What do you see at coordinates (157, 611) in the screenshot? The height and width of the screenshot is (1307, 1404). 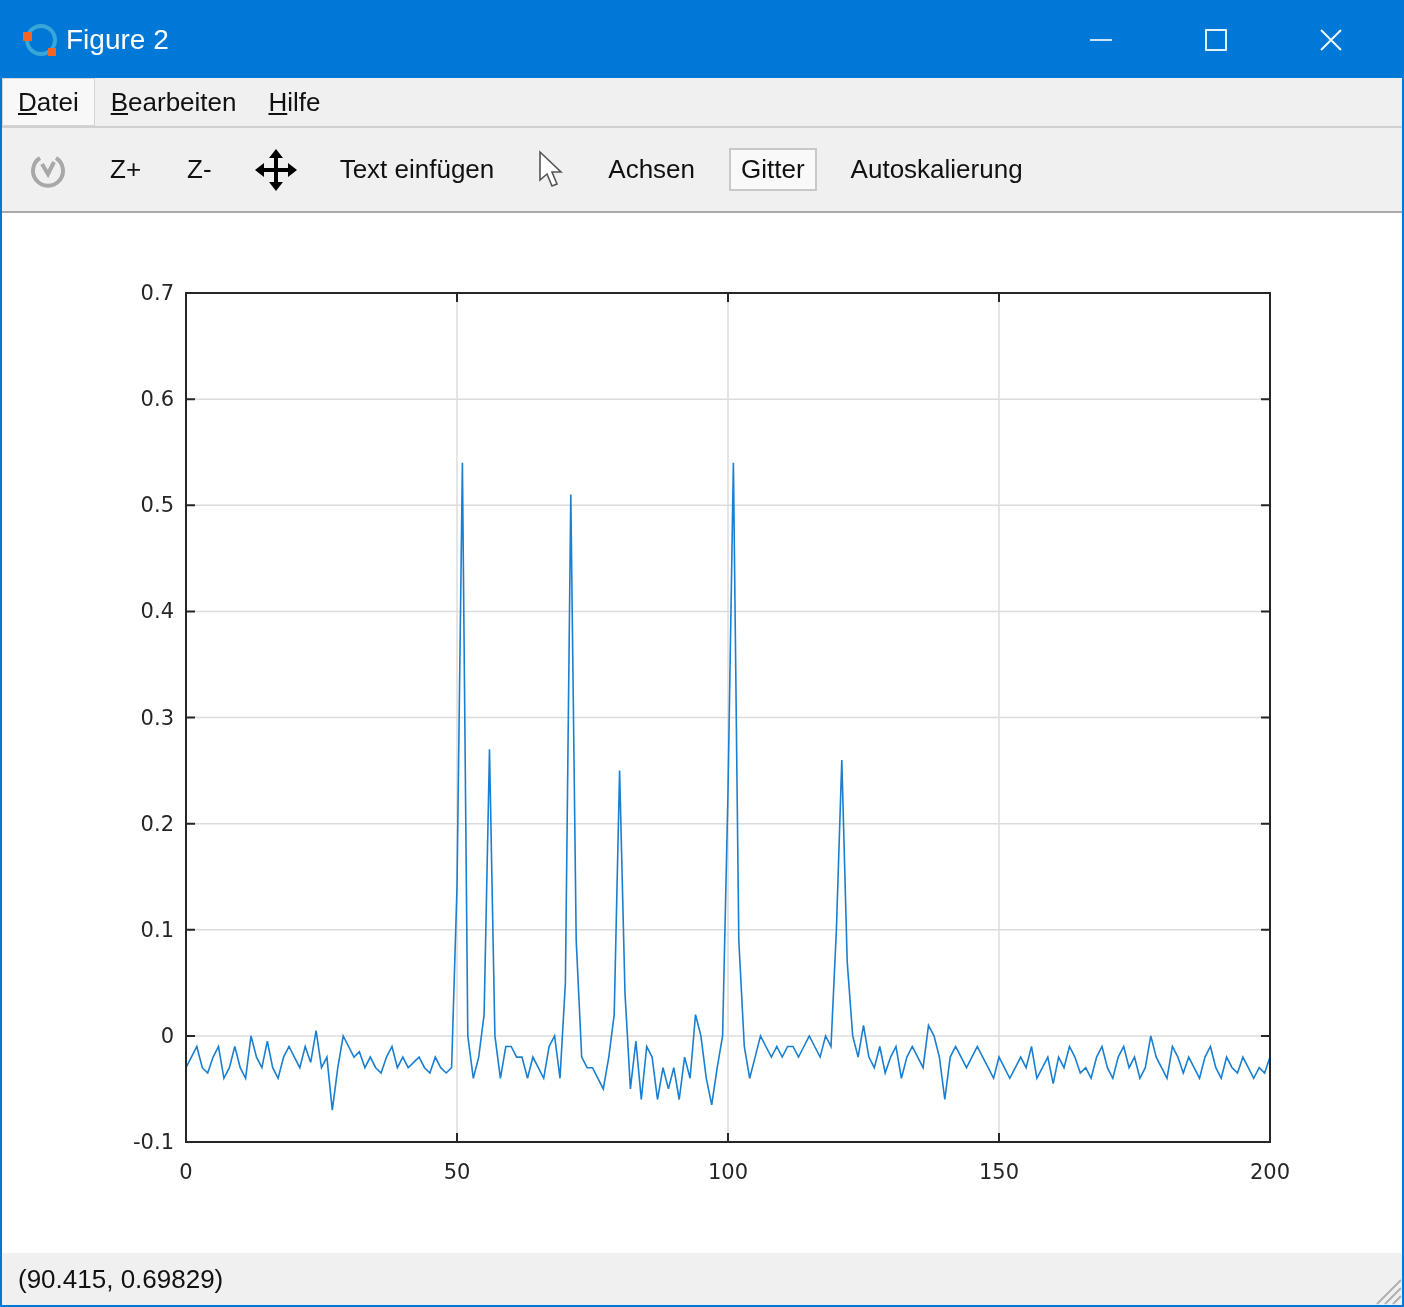 I see `y-tick-label: 0.4` at bounding box center [157, 611].